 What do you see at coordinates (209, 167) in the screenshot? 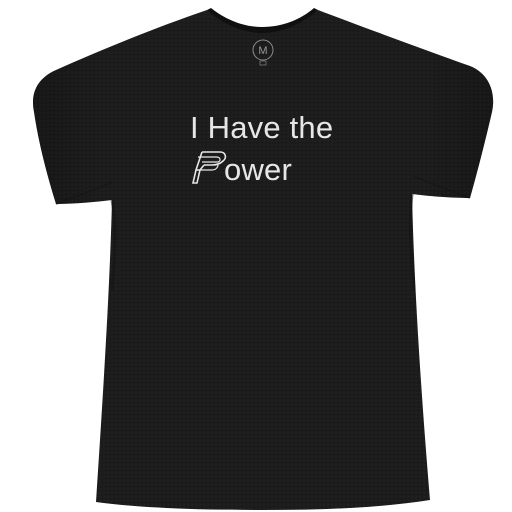
I see `stylized-p-logo-icon` at bounding box center [209, 167].